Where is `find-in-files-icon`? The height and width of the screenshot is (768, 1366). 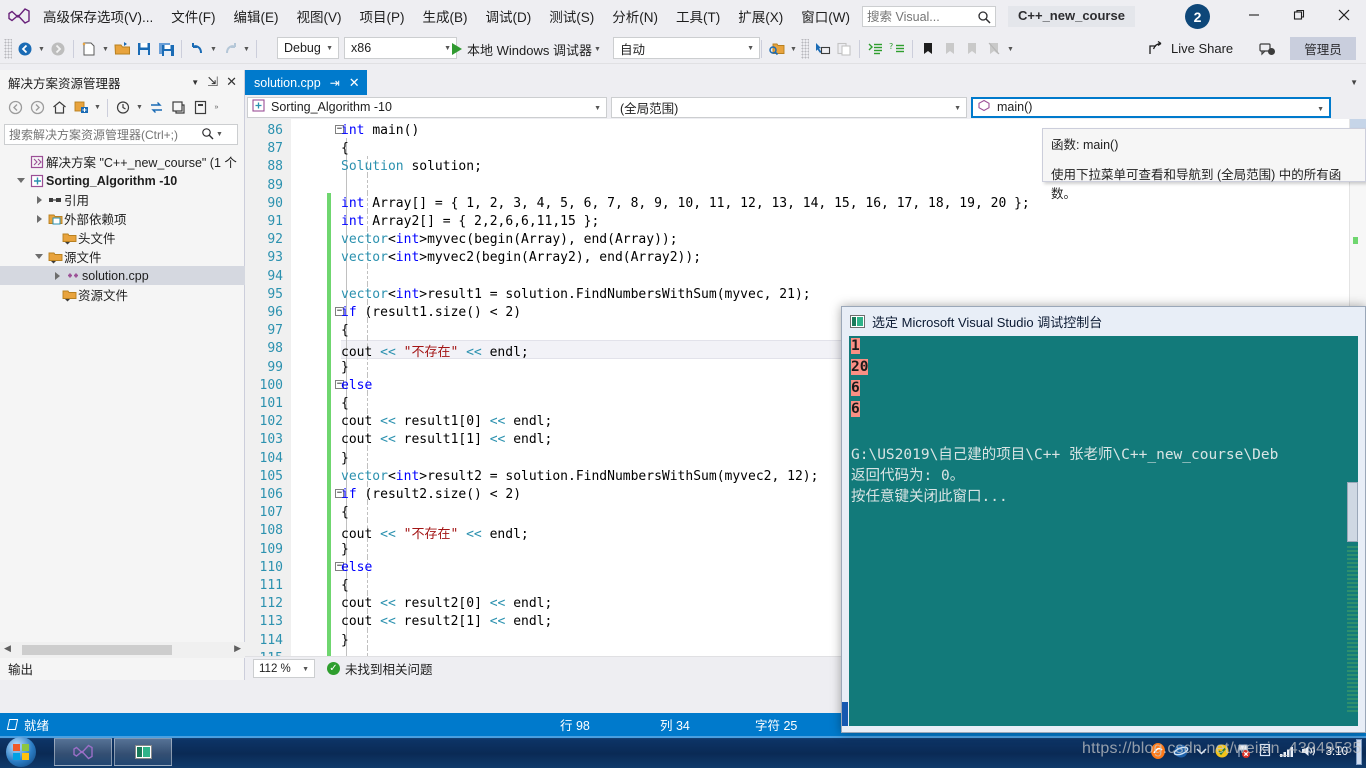
find-in-files-icon is located at coordinates (777, 49).